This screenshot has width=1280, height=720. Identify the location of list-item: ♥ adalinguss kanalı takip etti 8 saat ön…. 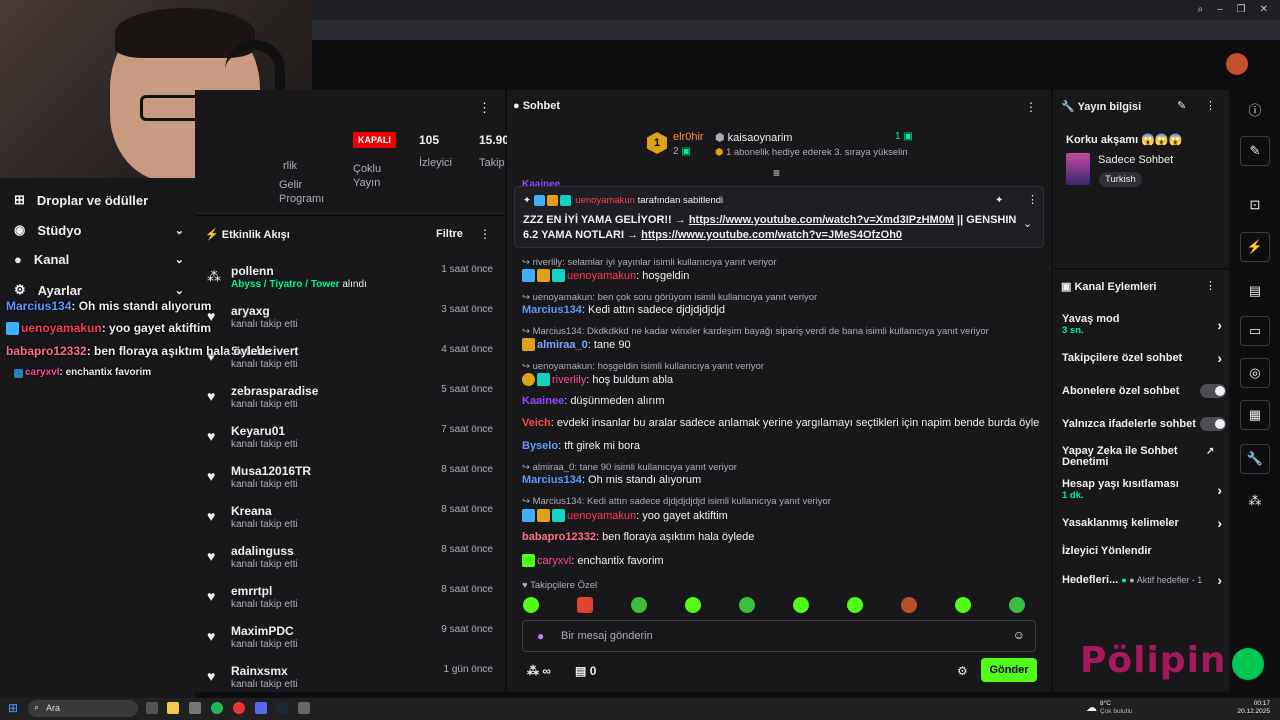
(350, 558).